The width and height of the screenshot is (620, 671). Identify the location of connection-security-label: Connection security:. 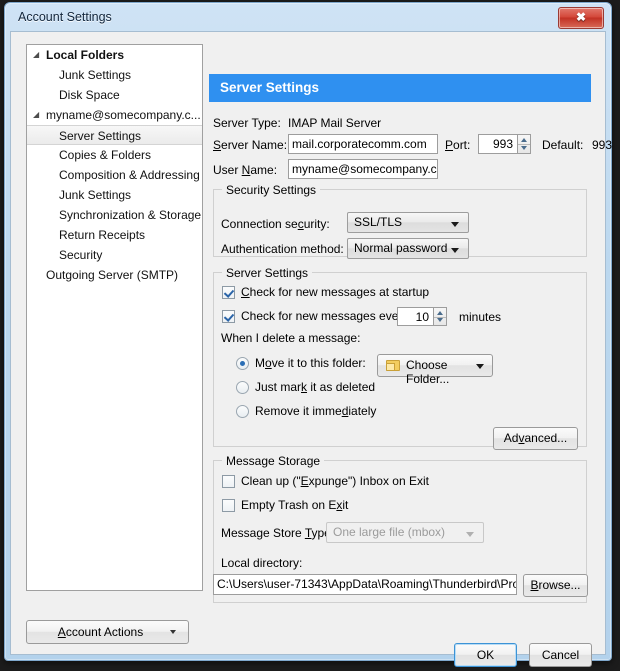
(275, 224).